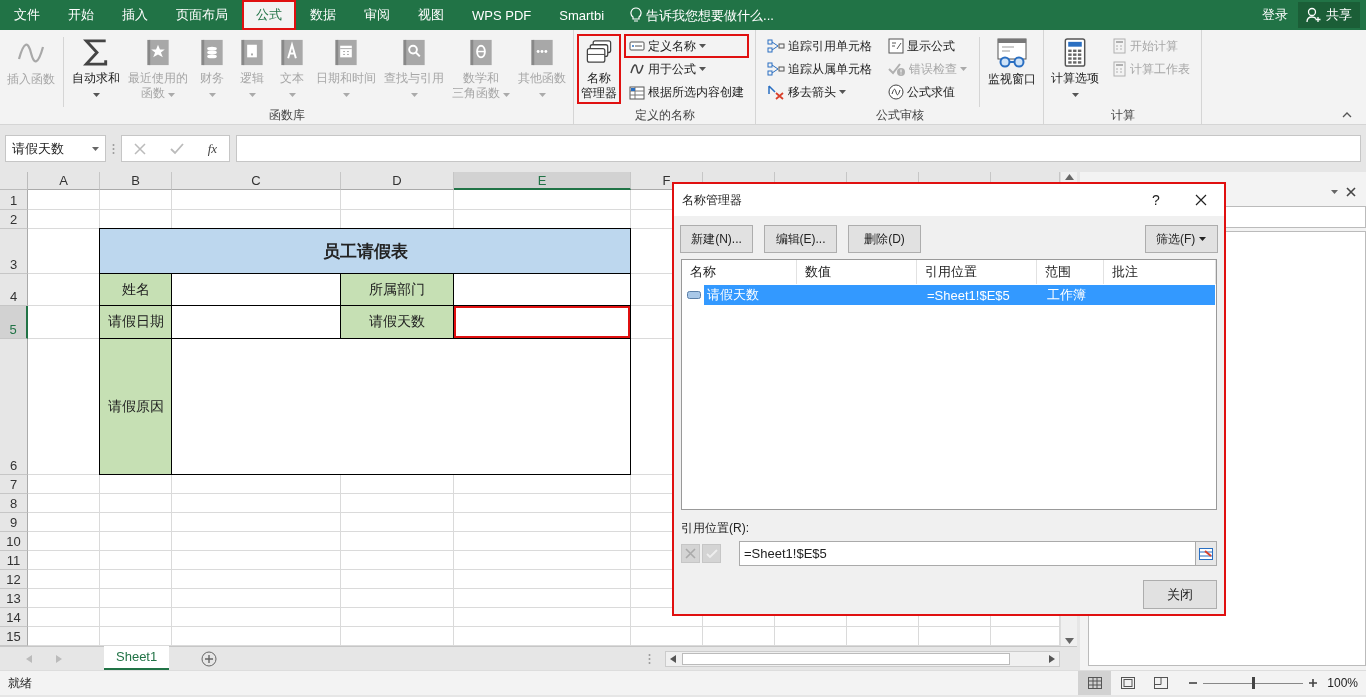 Image resolution: width=1366 pixels, height=697 pixels. Describe the element at coordinates (637, 69) in the screenshot. I see `curve-icon` at that location.